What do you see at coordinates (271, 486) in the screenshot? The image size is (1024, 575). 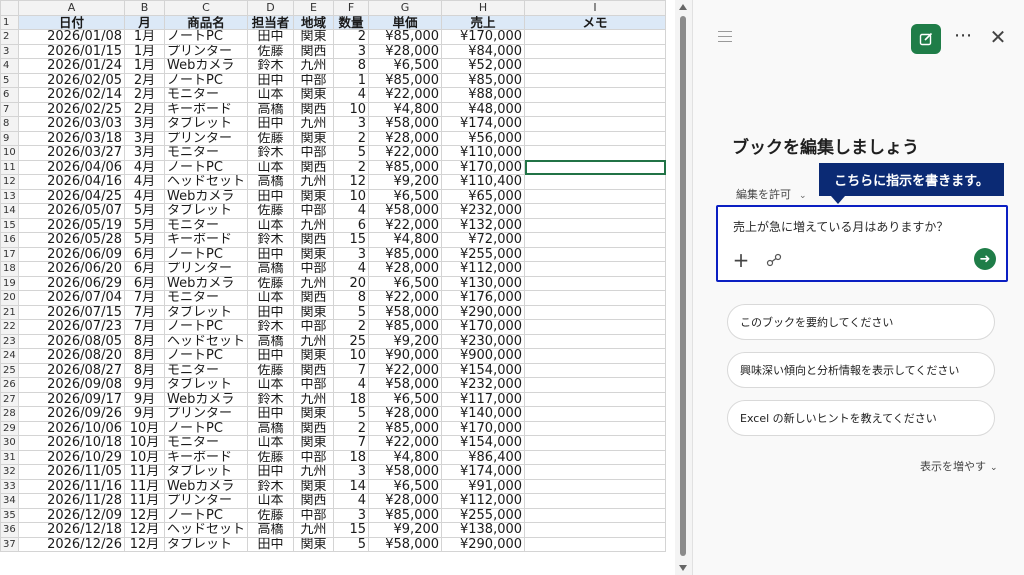 I see `cell-rep: 鈴木` at bounding box center [271, 486].